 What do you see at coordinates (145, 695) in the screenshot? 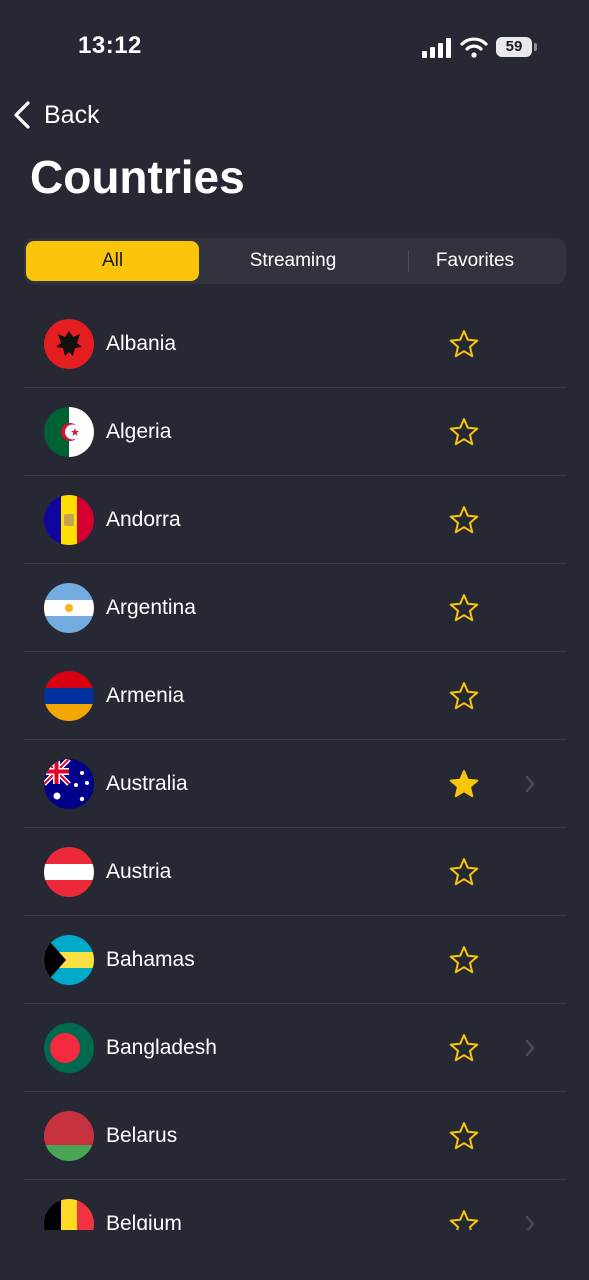
I see `country-name: Armenia` at bounding box center [145, 695].